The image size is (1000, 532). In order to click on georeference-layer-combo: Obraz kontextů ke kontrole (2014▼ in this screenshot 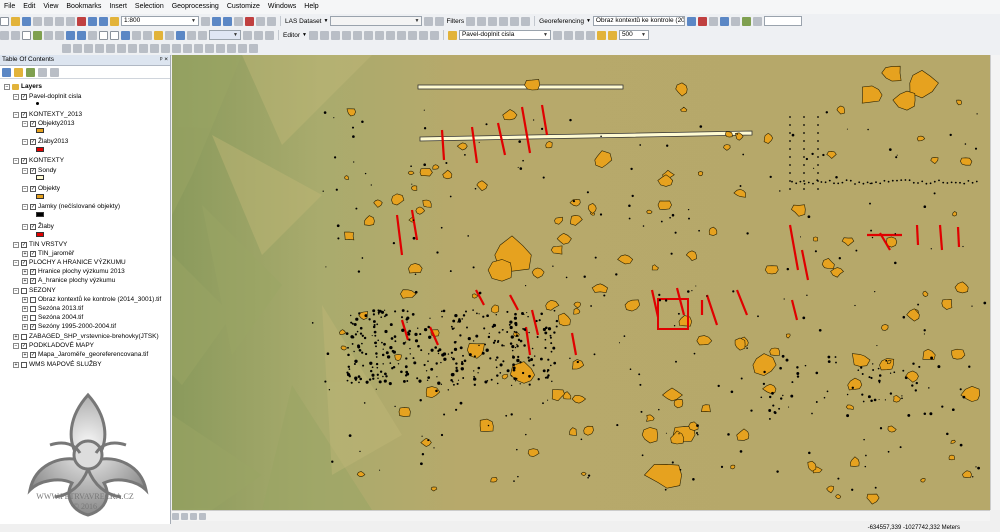, I will do `click(638, 21)`.